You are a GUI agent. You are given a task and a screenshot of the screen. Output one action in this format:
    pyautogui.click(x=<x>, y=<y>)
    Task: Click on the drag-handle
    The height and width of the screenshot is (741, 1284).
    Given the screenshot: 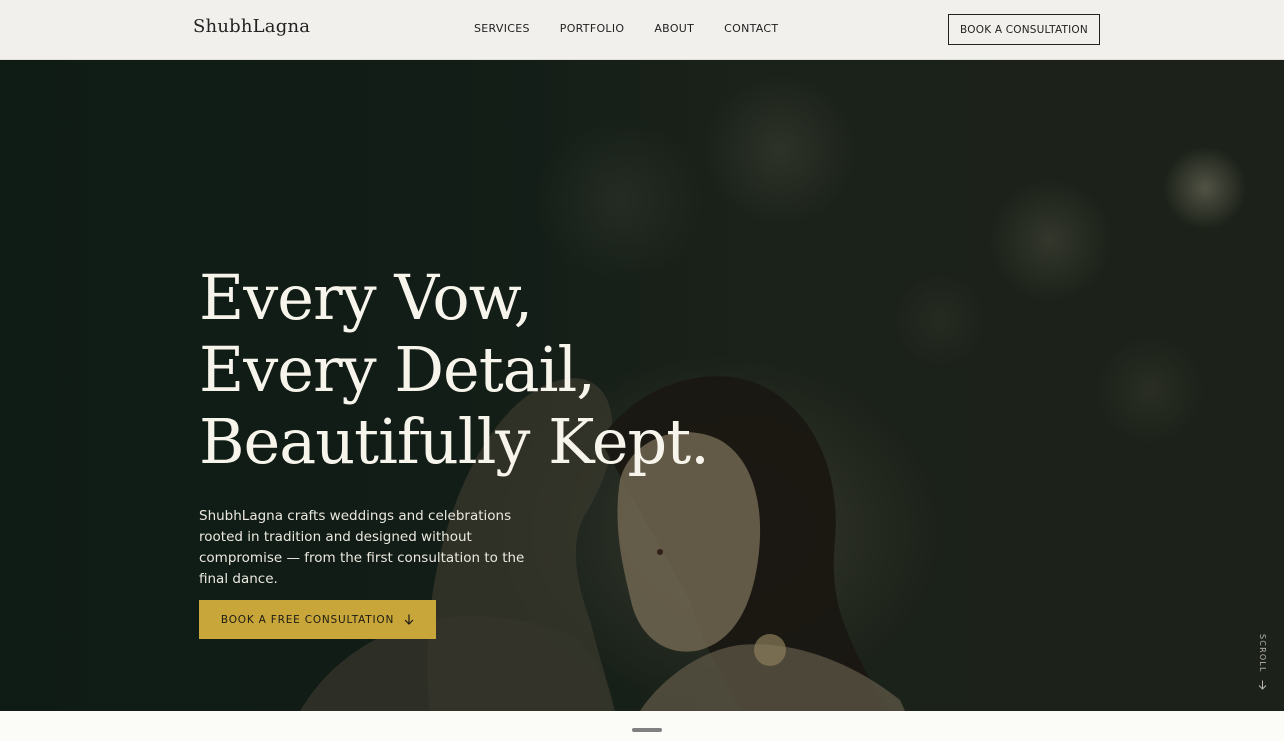 What is the action you would take?
    pyautogui.click(x=647, y=730)
    